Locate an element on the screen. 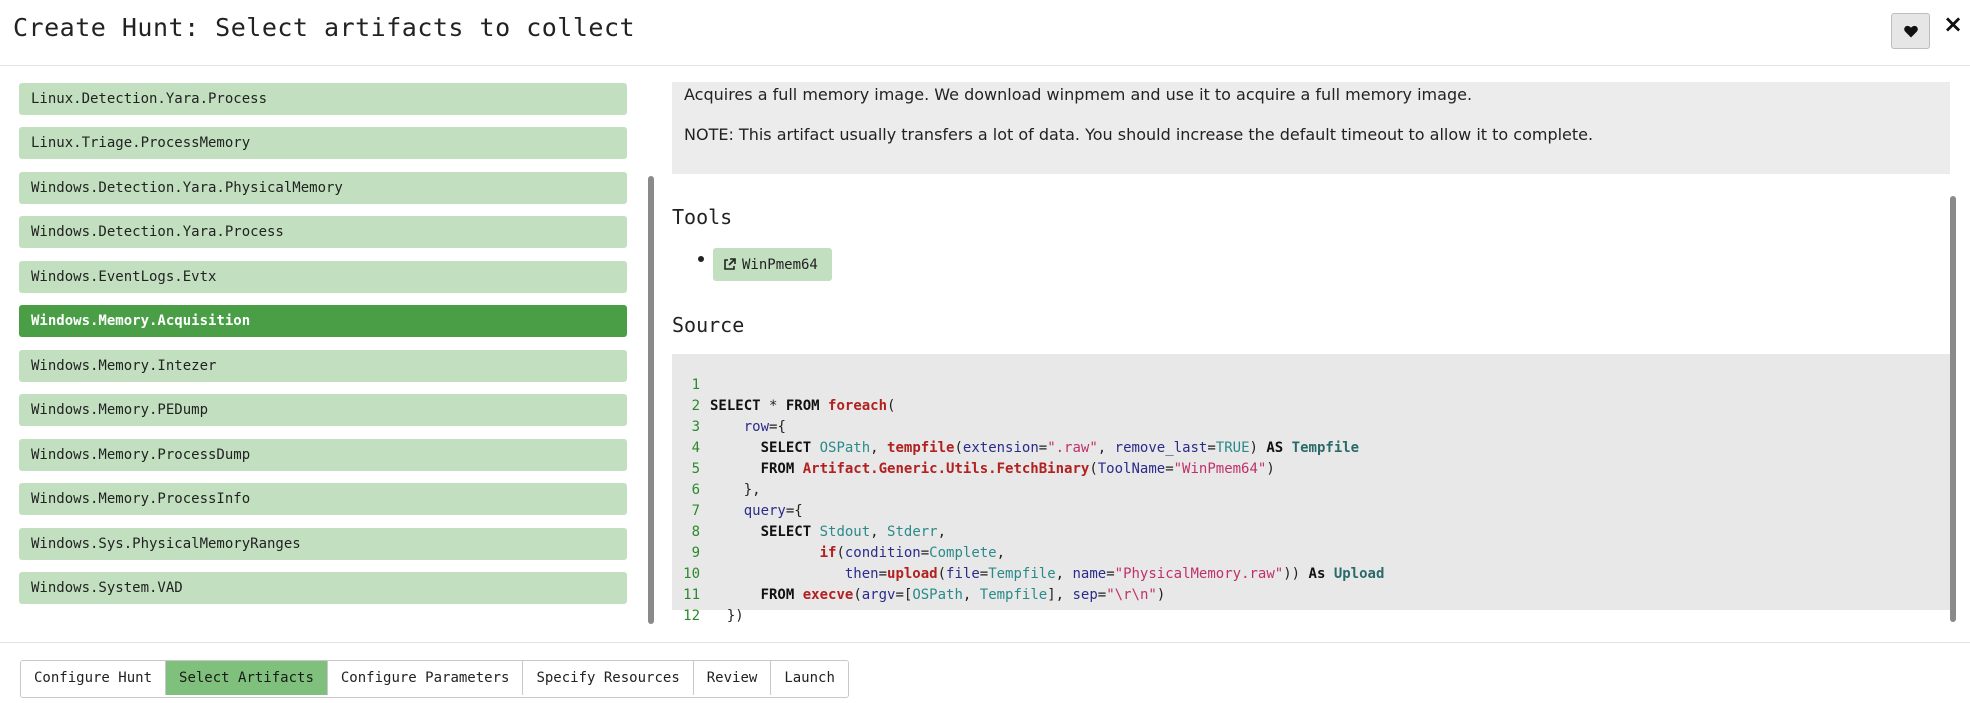  artifact-item: Windows.Memory.ProcessDump is located at coordinates (323, 455).